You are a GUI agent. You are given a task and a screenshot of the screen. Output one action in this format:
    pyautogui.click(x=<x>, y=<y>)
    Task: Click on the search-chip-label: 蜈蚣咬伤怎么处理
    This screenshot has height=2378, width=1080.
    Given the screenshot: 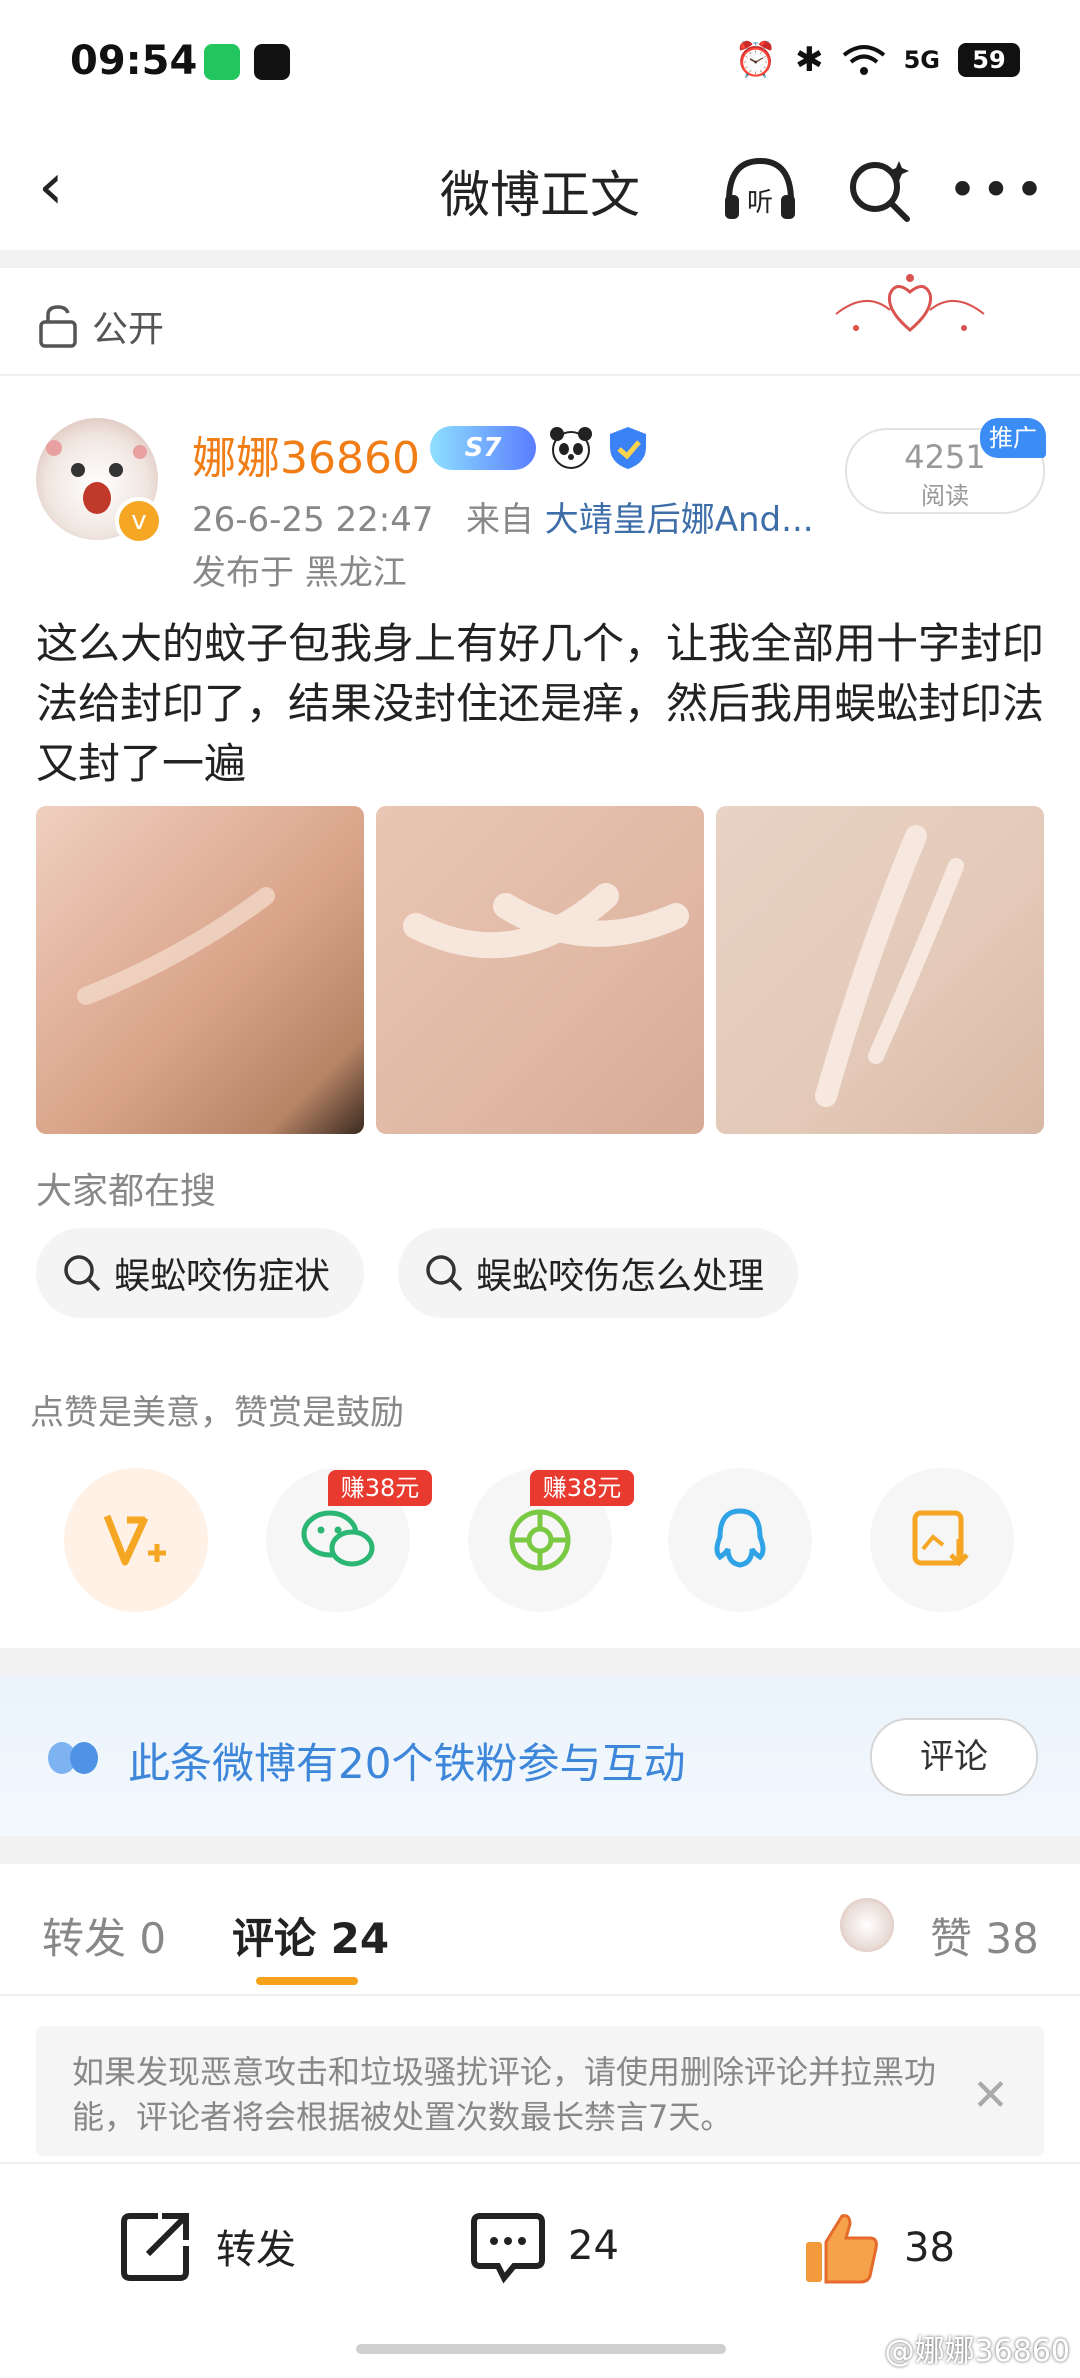 What is the action you would take?
    pyautogui.click(x=620, y=1276)
    